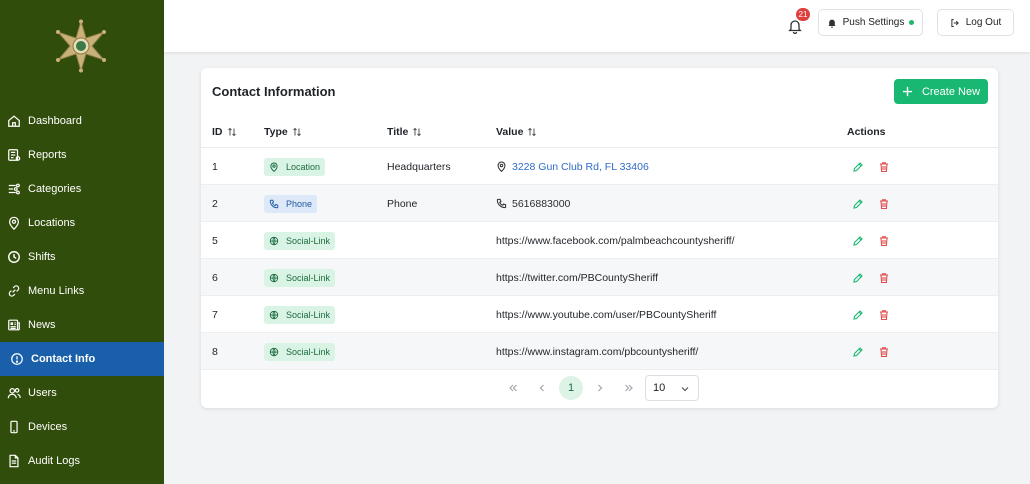  I want to click on phone-icon, so click(274, 203).